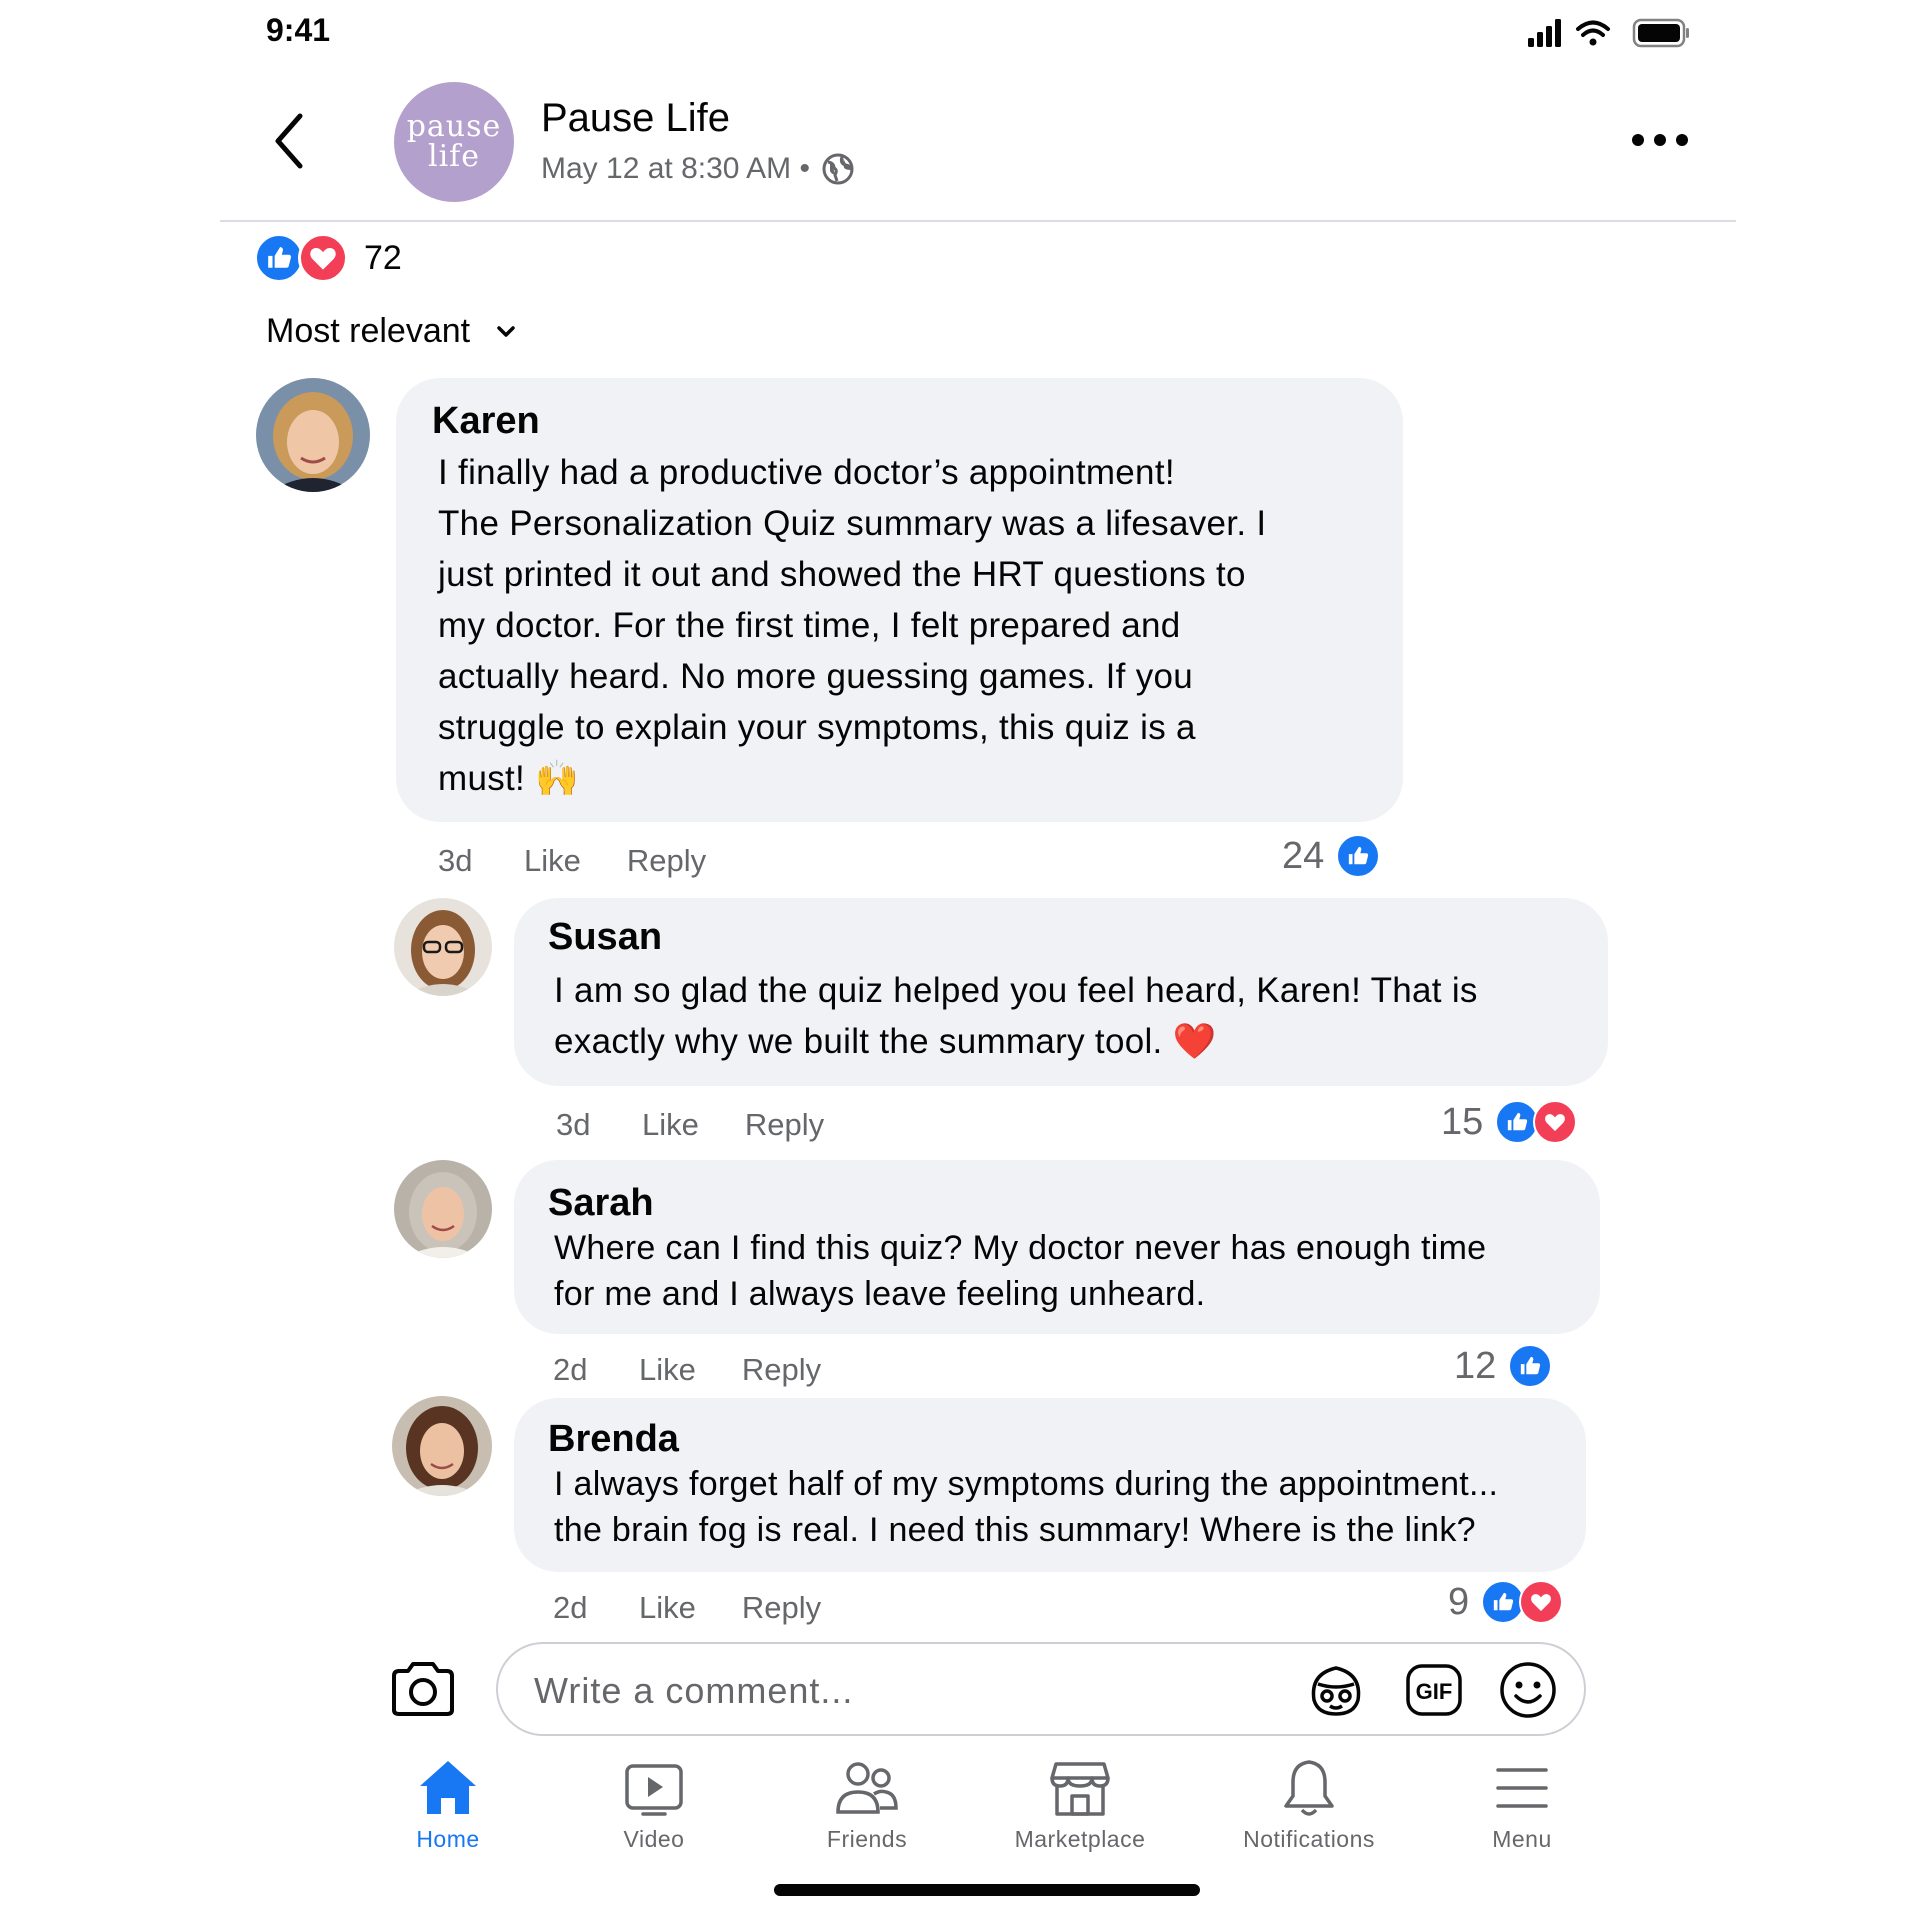 This screenshot has width=1920, height=1920. I want to click on comment-author: Brenda, so click(1051, 1439).